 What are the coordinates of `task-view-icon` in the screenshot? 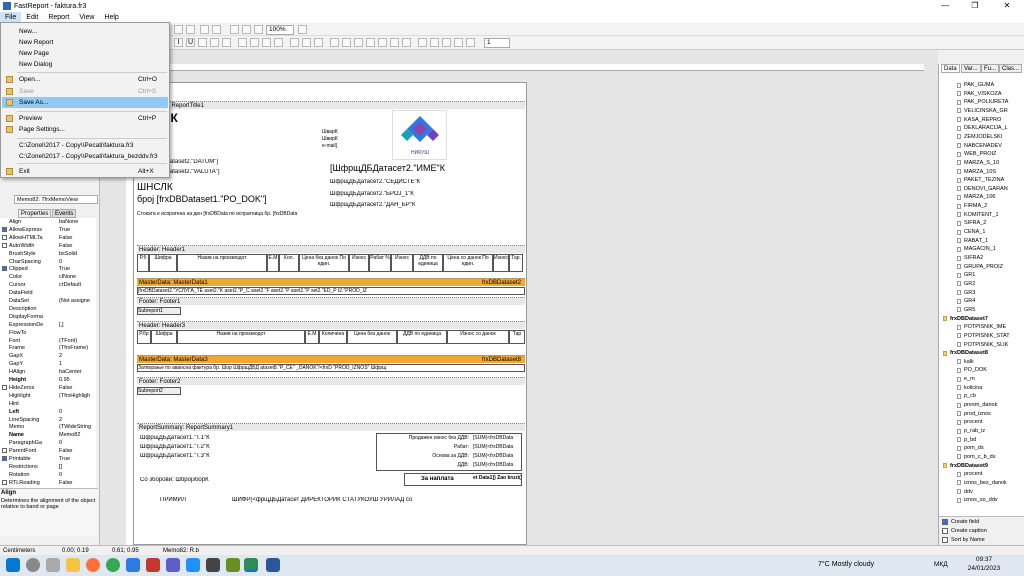 It's located at (53, 565).